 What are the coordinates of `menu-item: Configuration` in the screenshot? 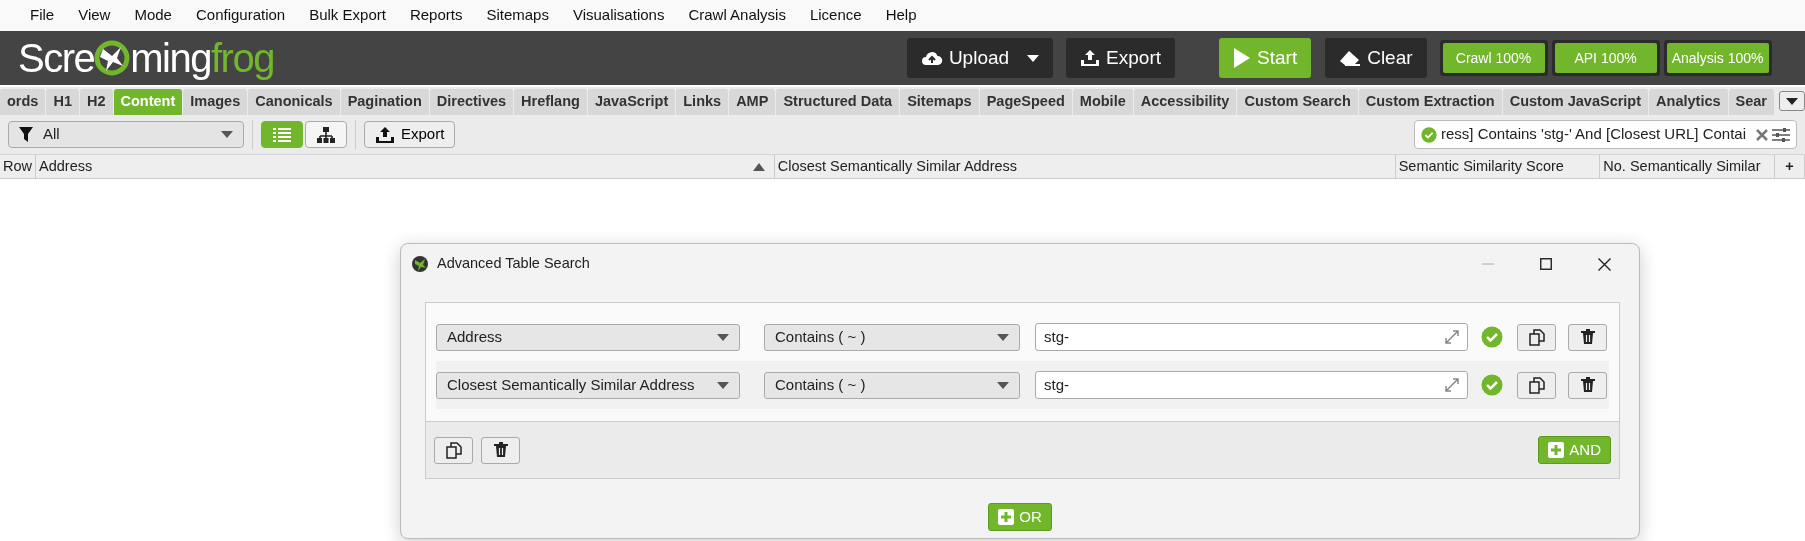 It's located at (240, 15).